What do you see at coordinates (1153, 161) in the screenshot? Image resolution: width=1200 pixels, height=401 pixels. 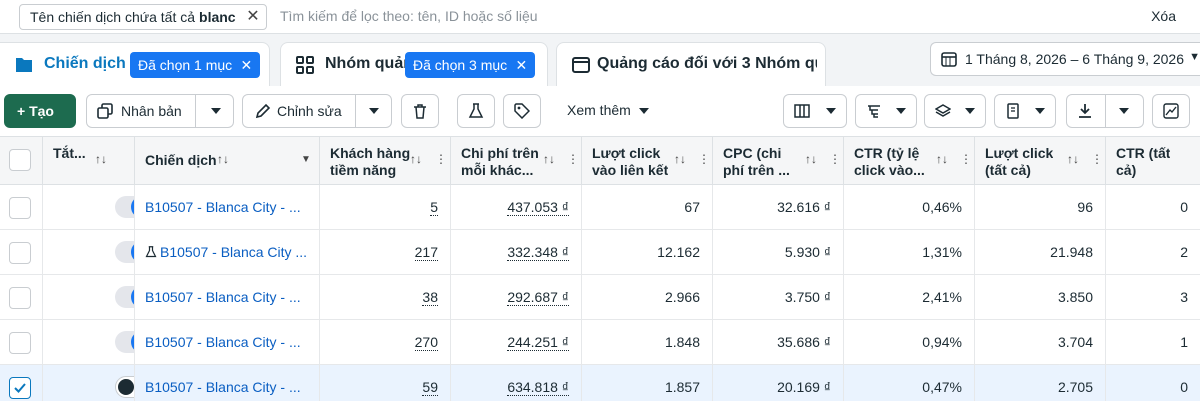 I see `column-header-ctr-all: CTR (tất cả)` at bounding box center [1153, 161].